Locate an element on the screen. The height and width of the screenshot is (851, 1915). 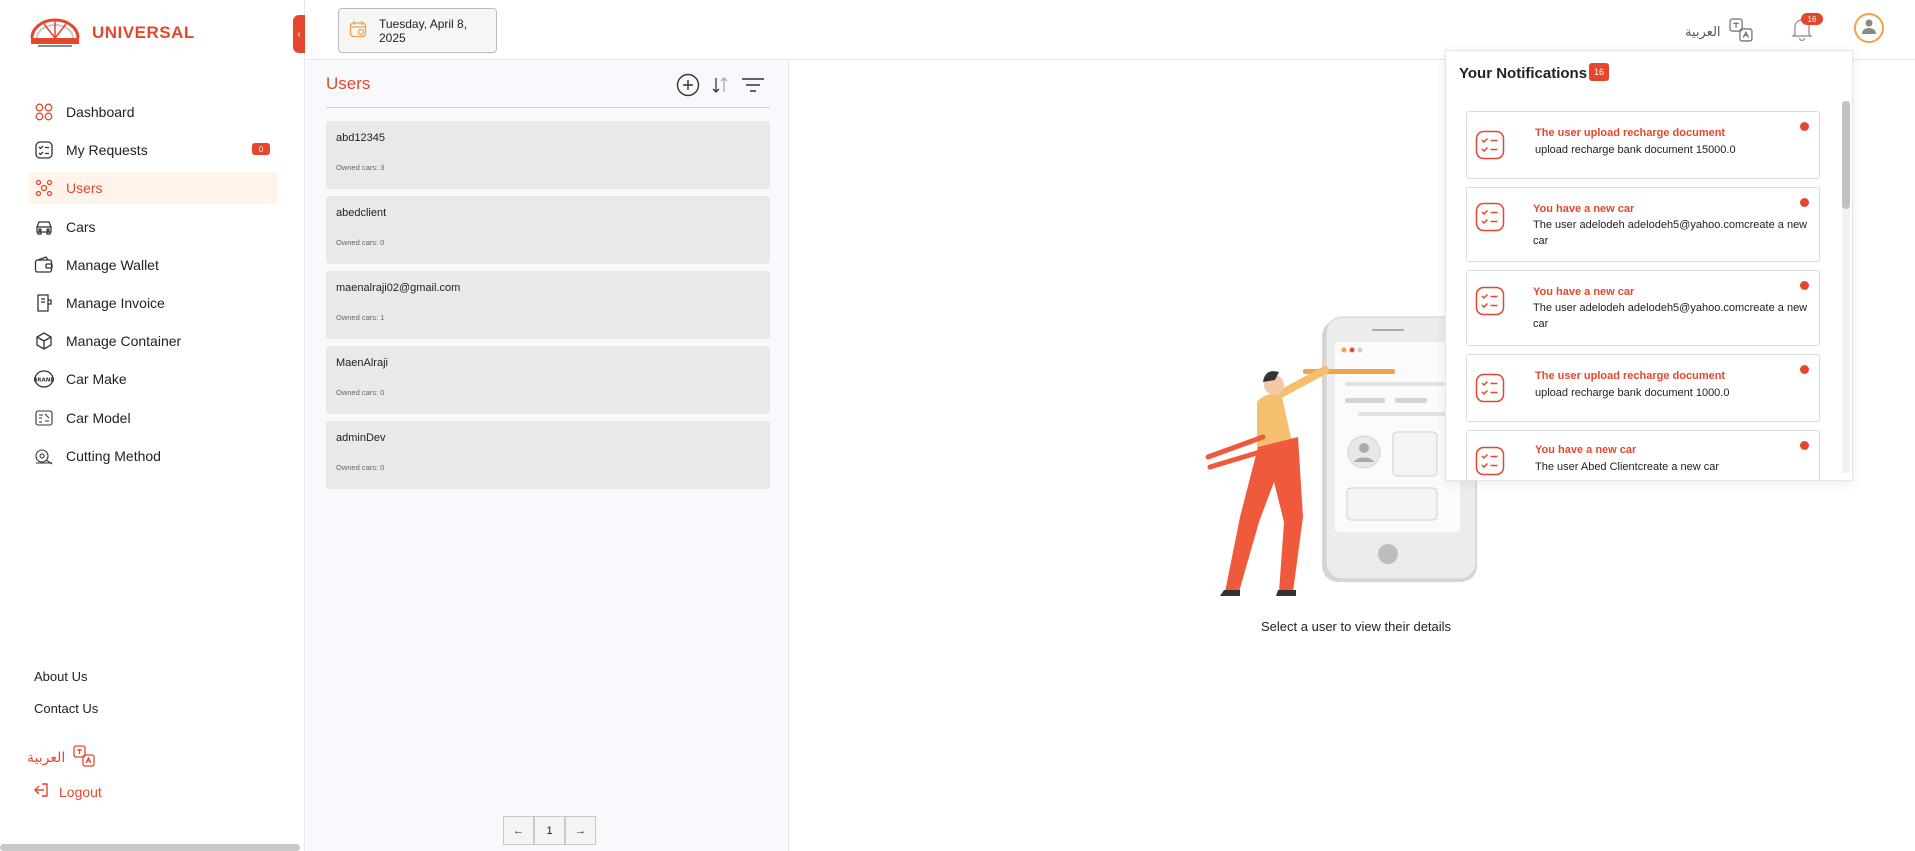
filter-button is located at coordinates (753, 87).